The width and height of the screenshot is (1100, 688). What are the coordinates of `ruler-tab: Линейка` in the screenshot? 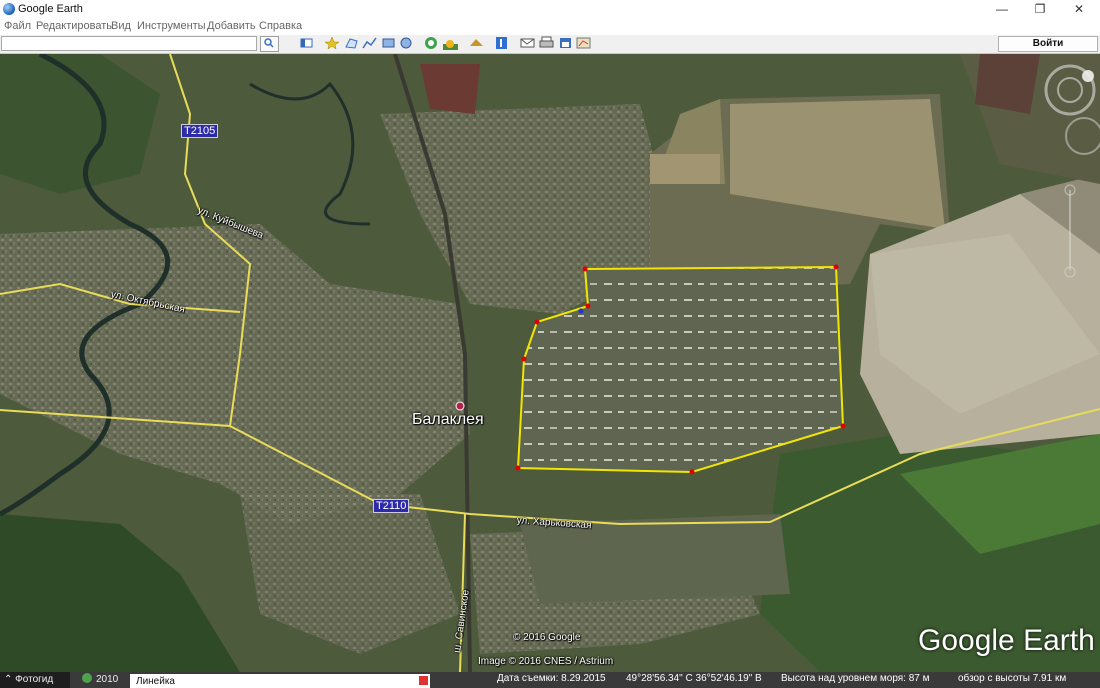 It's located at (280, 681).